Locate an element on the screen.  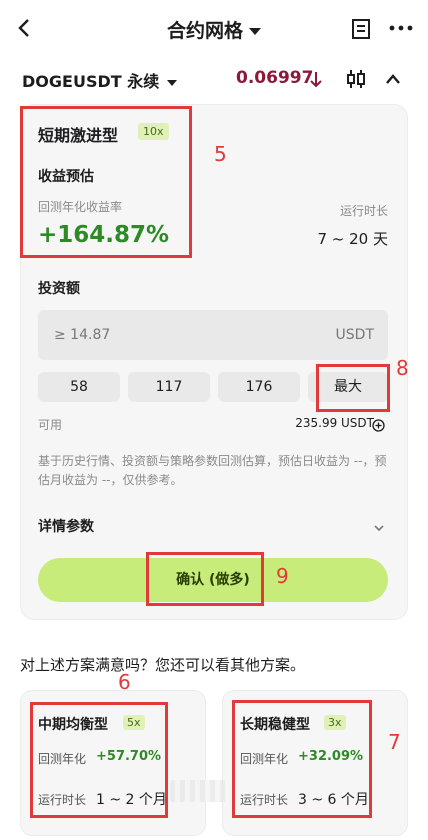
document-icon is located at coordinates (361, 29).